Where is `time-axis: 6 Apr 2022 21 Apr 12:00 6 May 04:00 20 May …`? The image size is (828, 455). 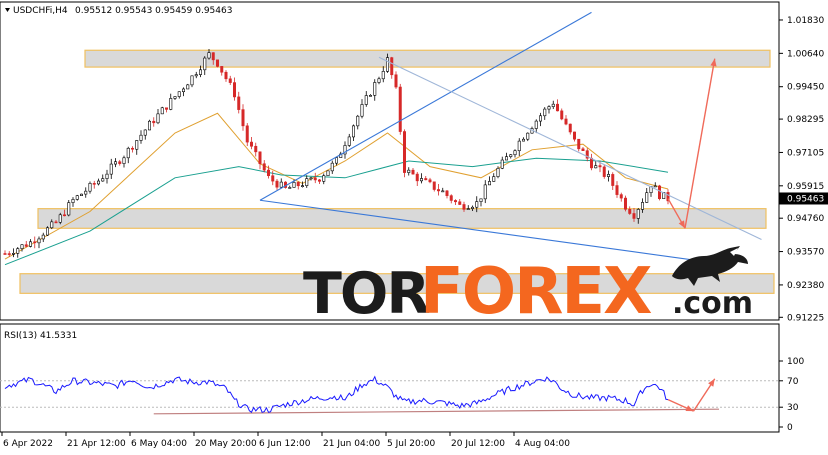 time-axis: 6 Apr 2022 21 Apr 12:00 6 May 04:00 20 May … is located at coordinates (285, 440).